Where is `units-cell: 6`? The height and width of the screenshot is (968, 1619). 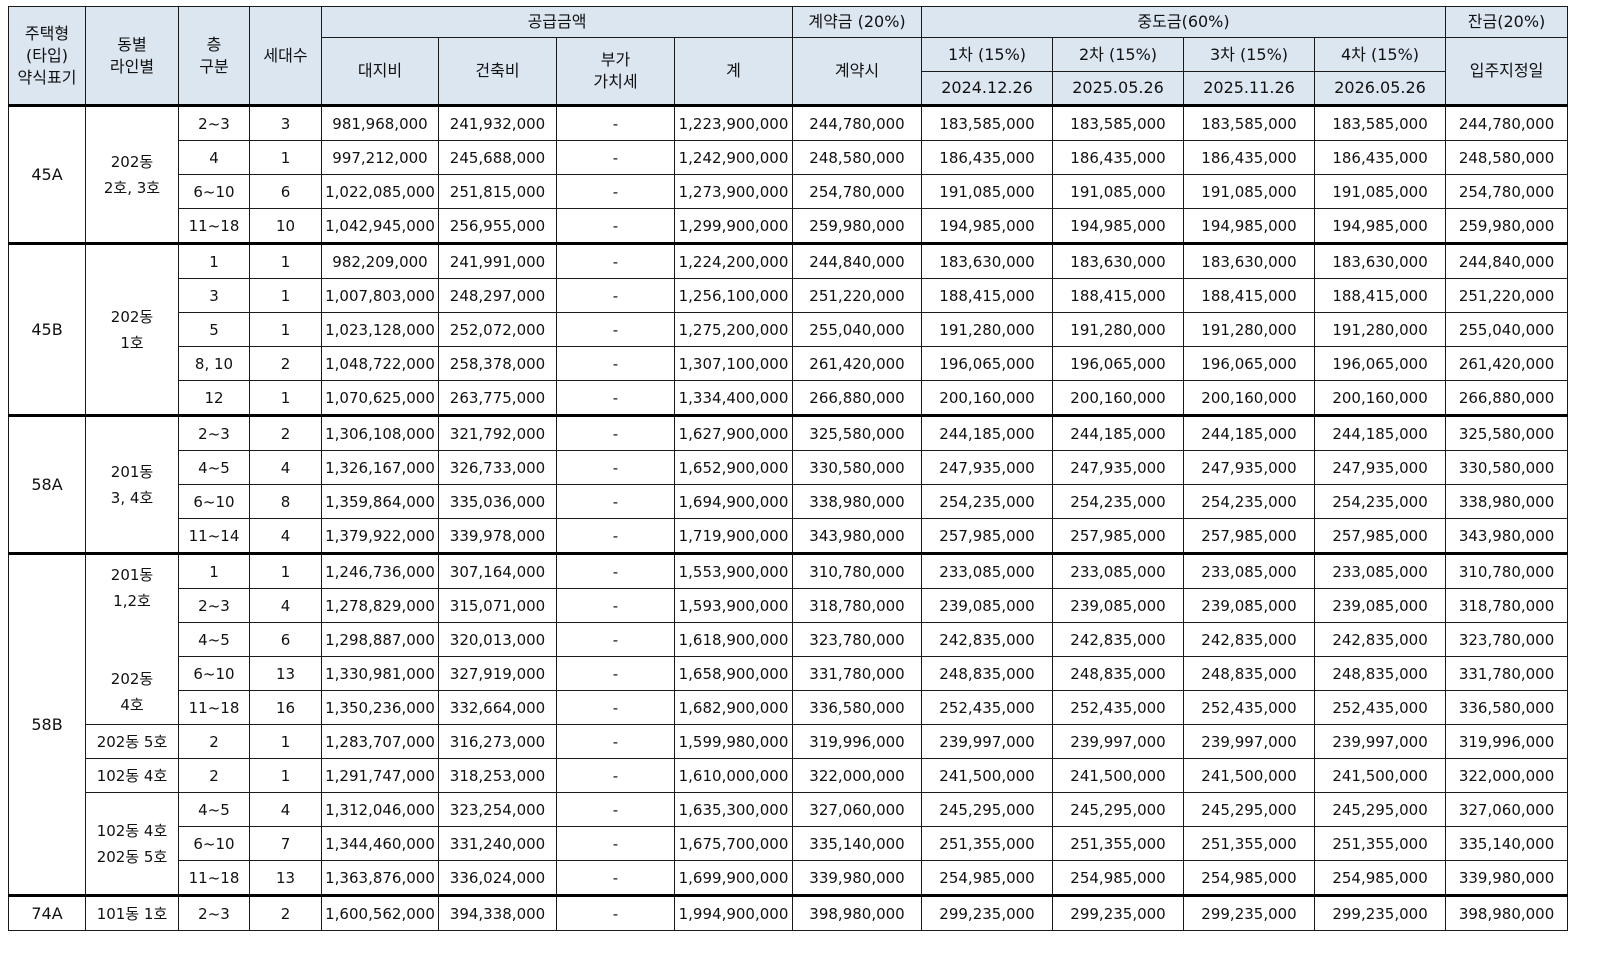
units-cell: 6 is located at coordinates (285, 639).